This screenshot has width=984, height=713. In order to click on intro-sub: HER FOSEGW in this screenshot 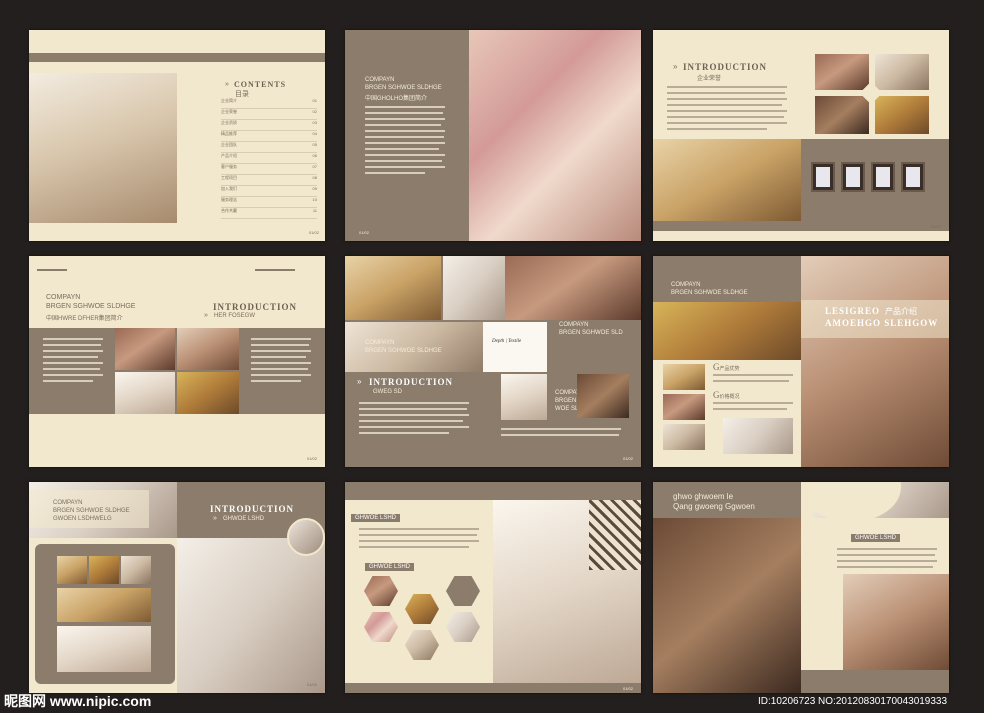, I will do `click(235, 316)`.